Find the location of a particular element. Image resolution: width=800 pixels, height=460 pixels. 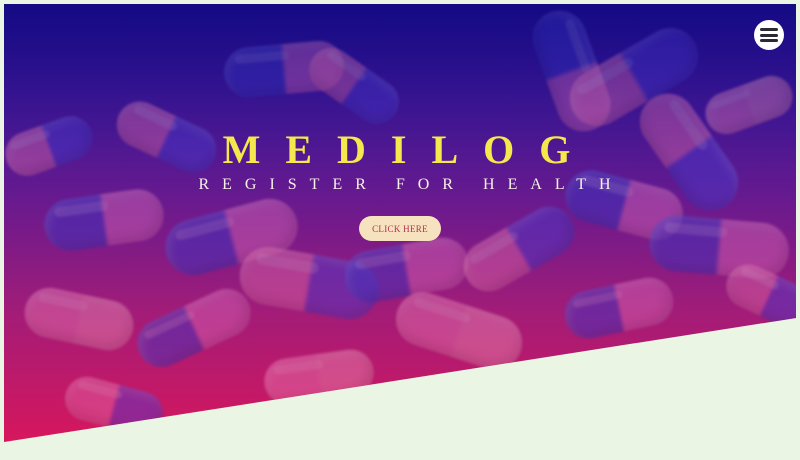

menu-button is located at coordinates (769, 35).